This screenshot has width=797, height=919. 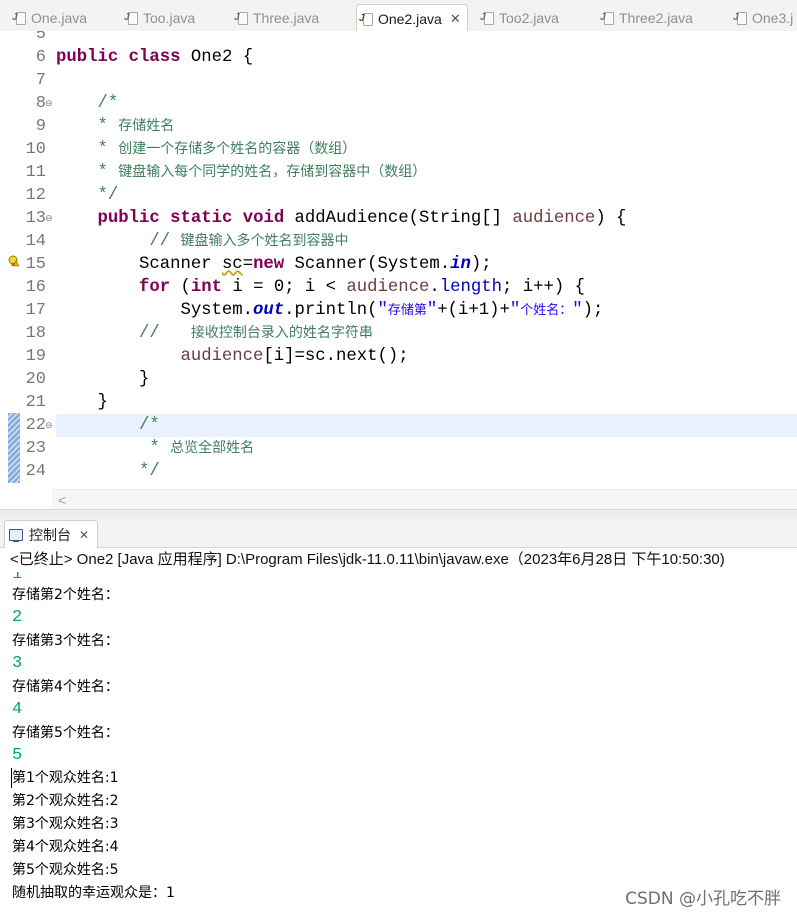 What do you see at coordinates (35, 264) in the screenshot?
I see `line-number: 15` at bounding box center [35, 264].